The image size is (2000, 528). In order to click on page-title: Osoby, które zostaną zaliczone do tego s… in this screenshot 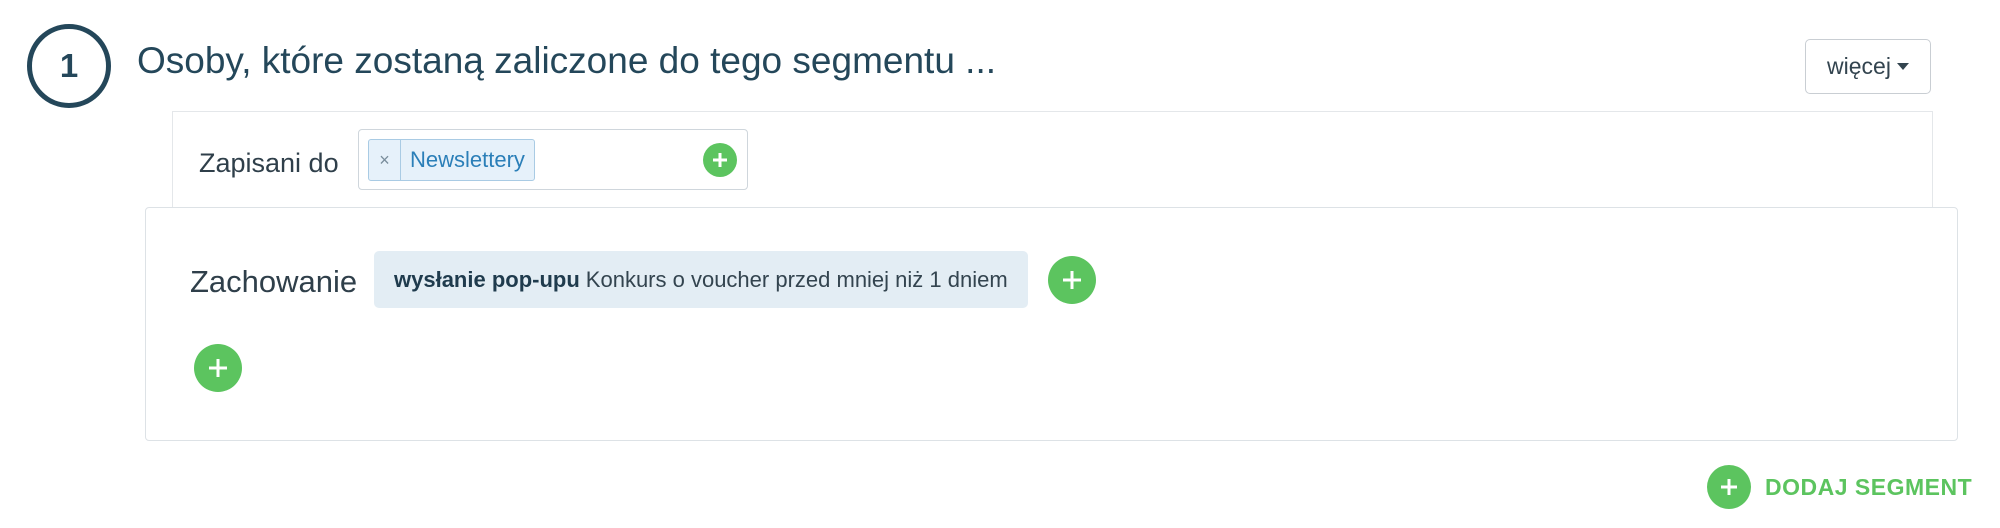, I will do `click(567, 60)`.